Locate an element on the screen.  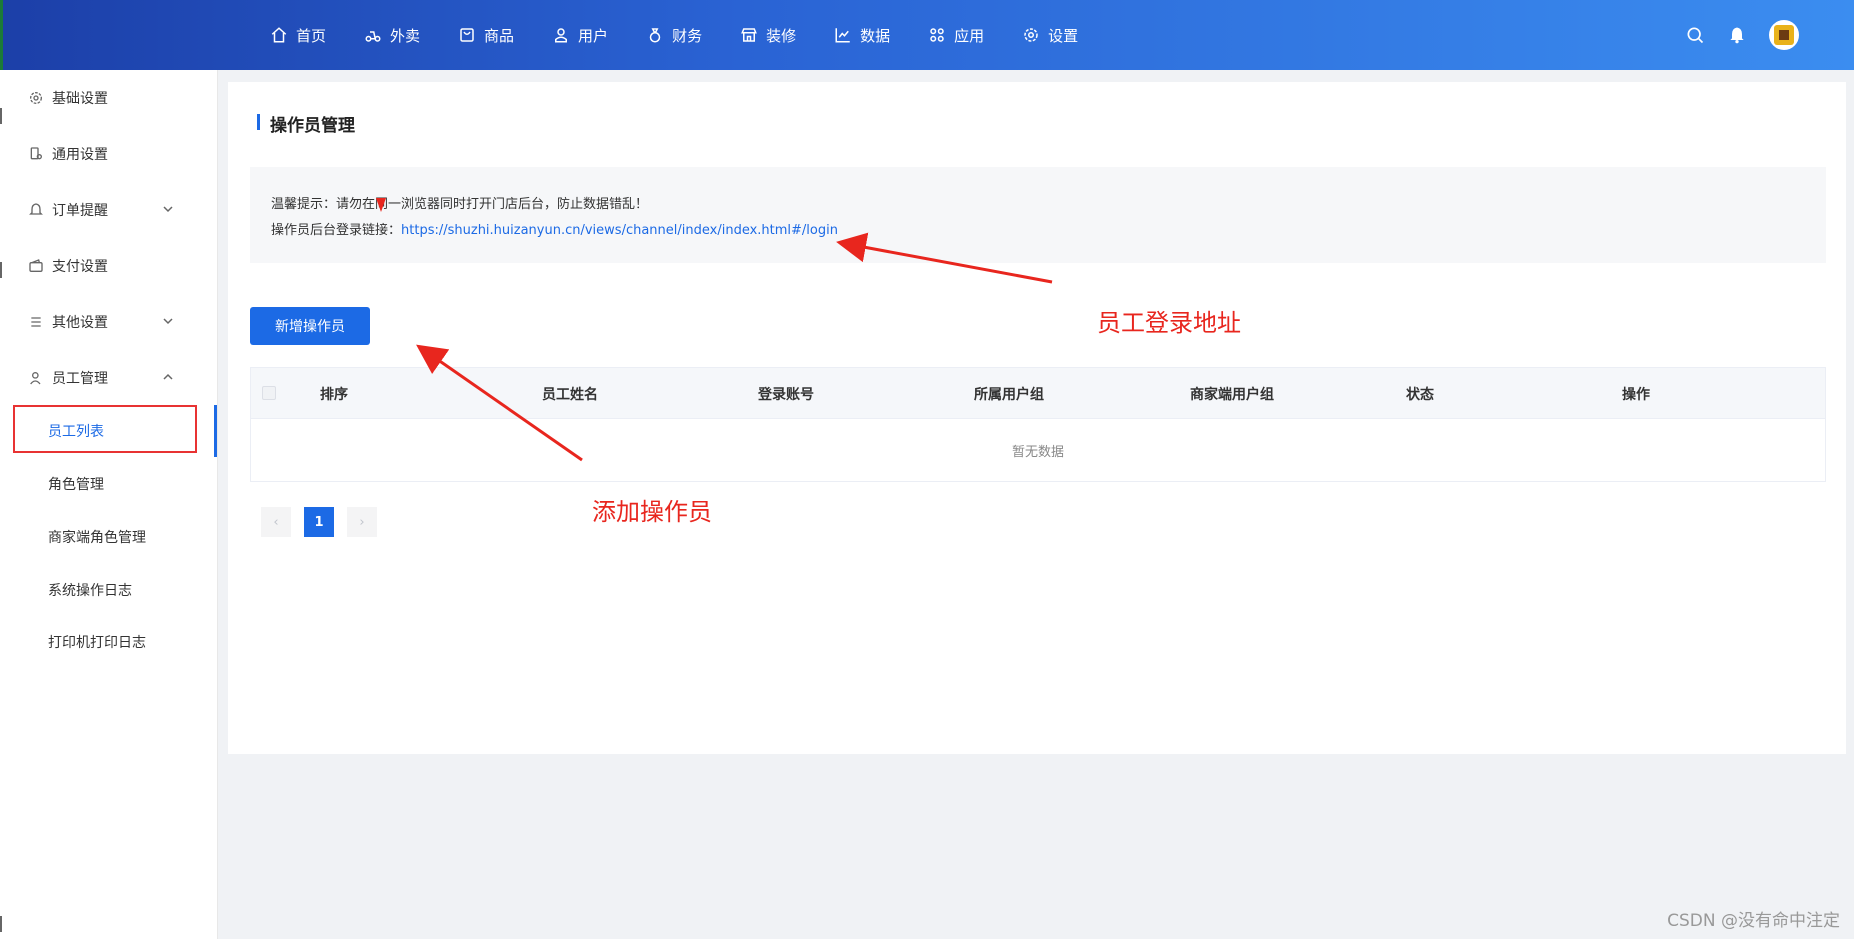
title-accent is located at coordinates (258, 122).